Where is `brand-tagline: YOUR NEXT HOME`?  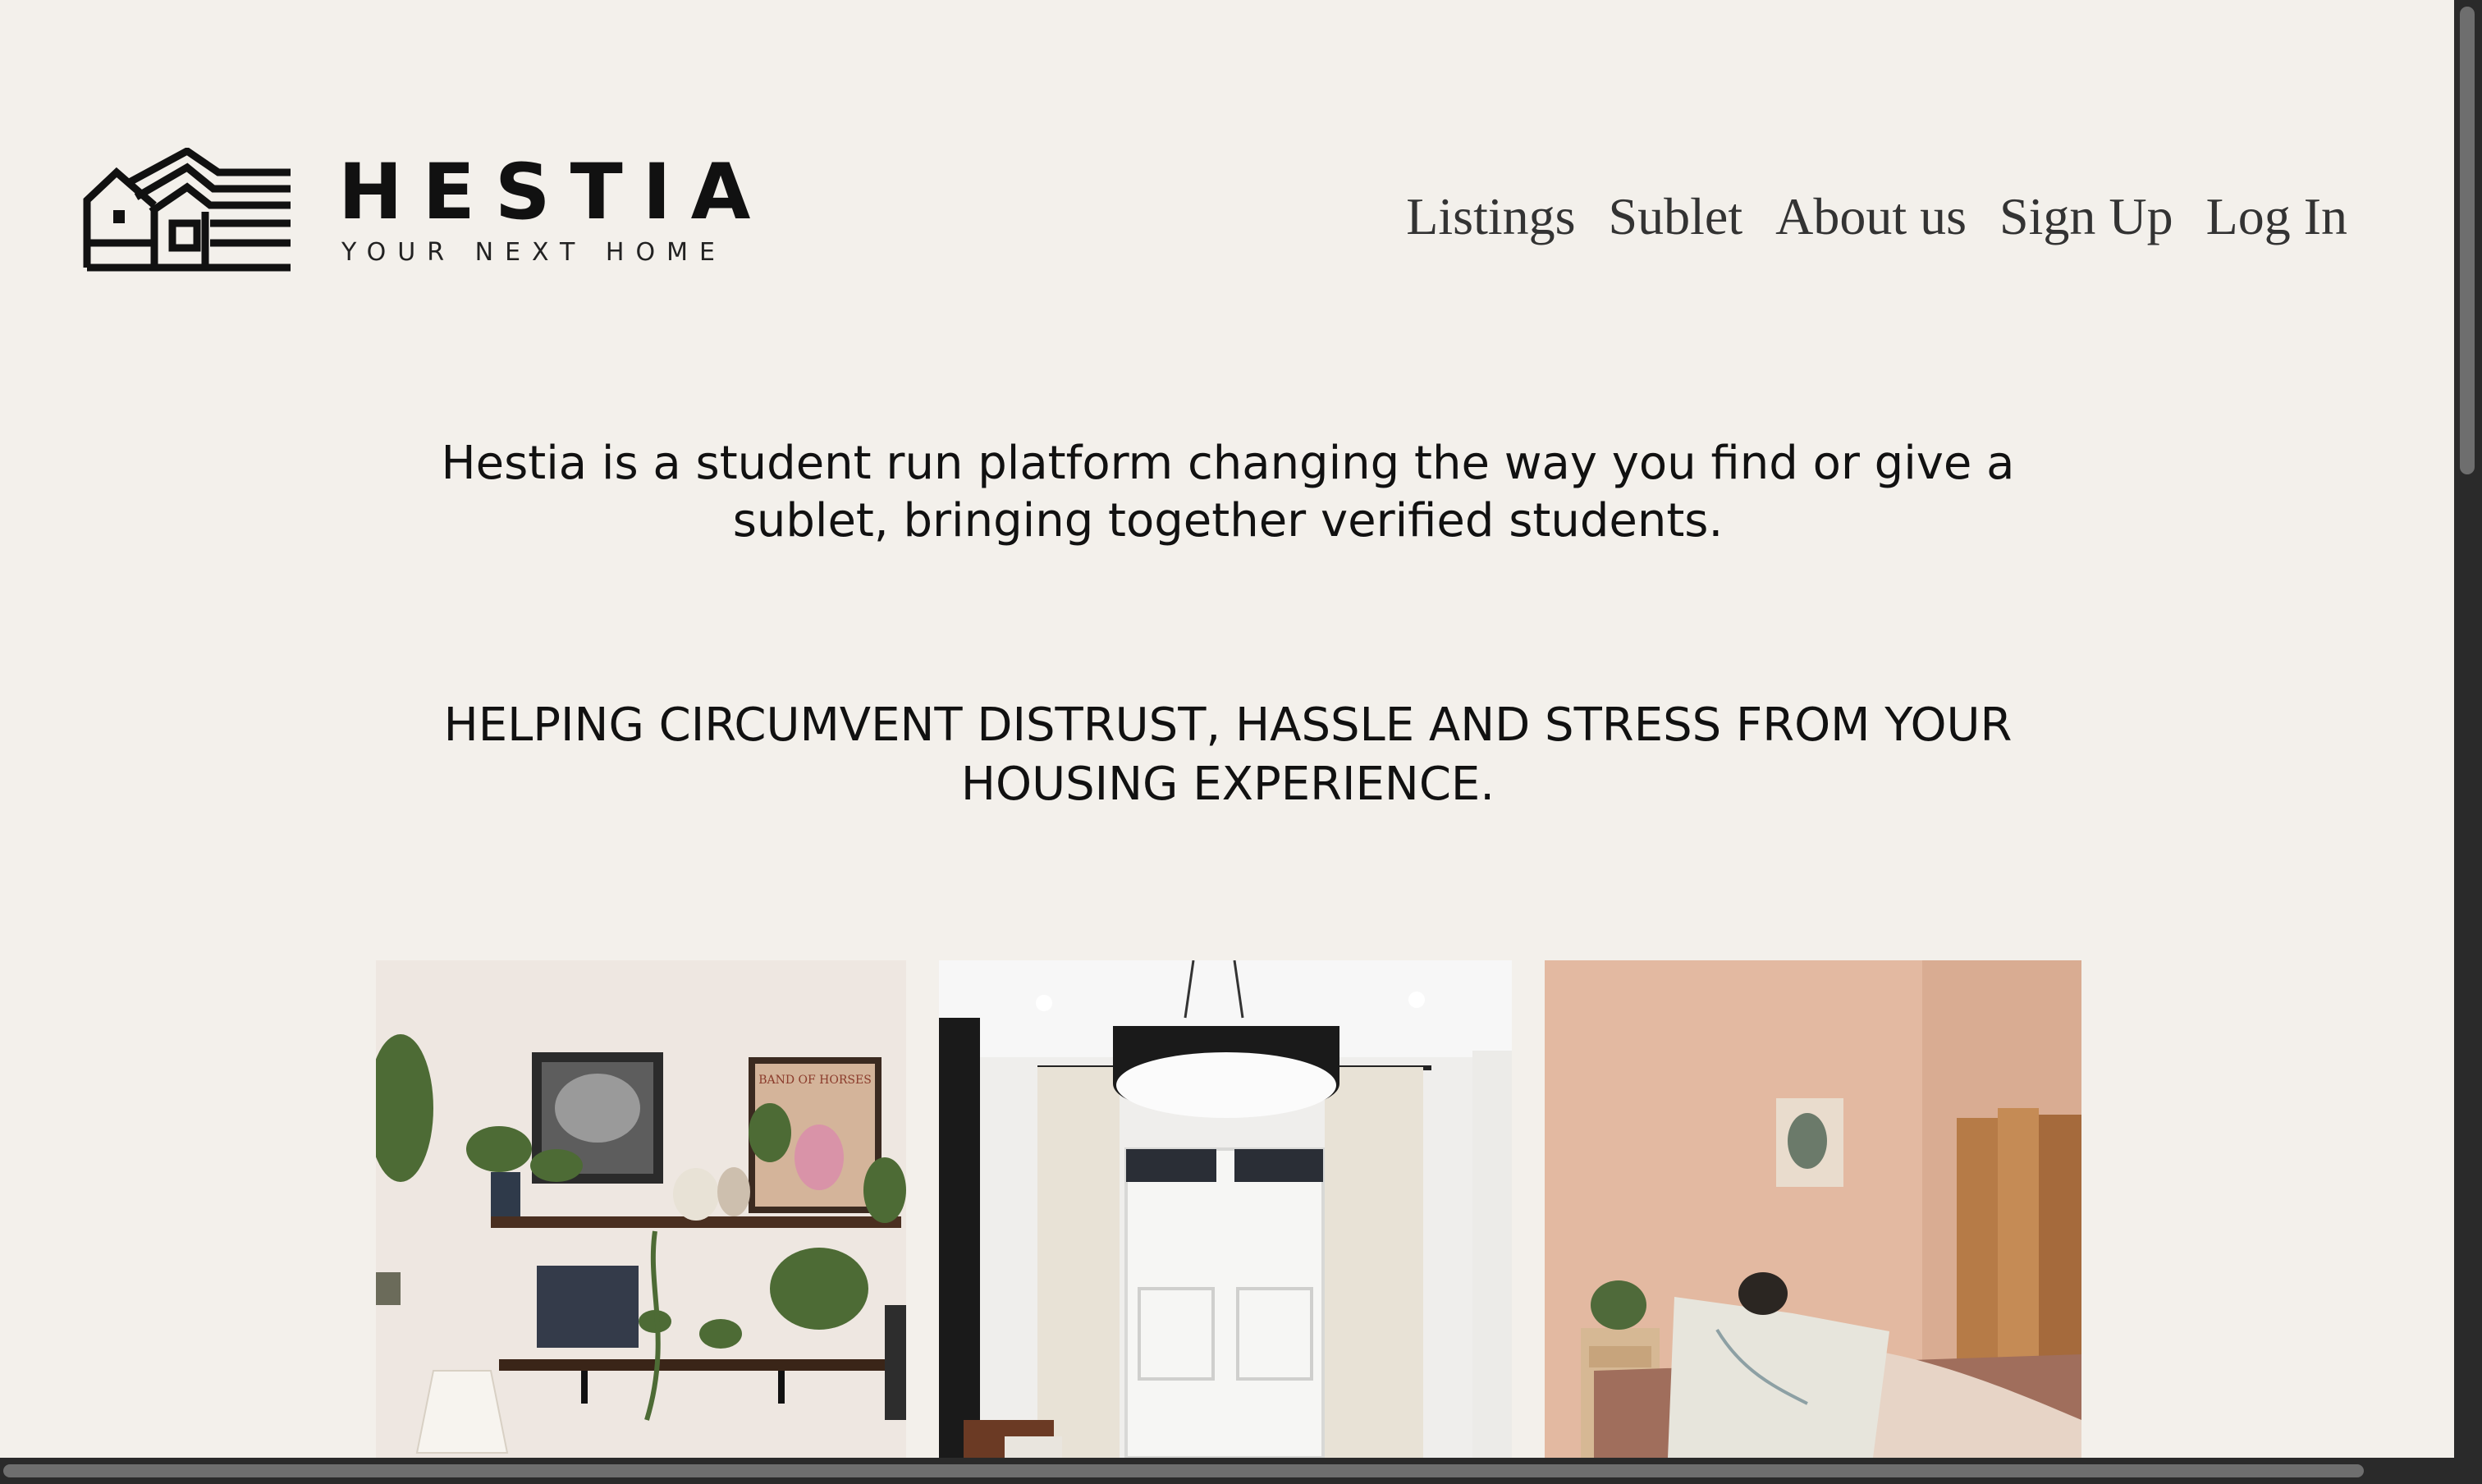
brand-tagline: YOUR NEXT HOME is located at coordinates (533, 252).